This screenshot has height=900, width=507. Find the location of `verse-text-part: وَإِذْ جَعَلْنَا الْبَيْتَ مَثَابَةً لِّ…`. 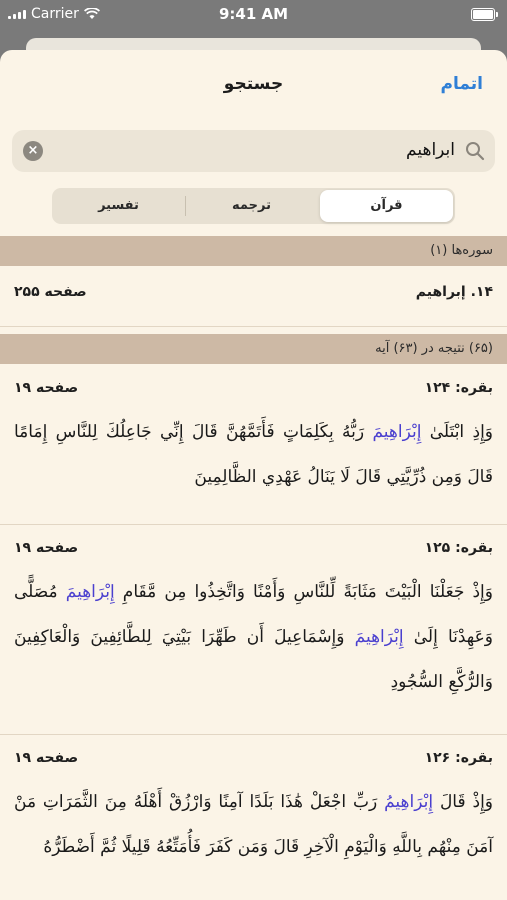

verse-text-part: وَإِذْ جَعَلْنَا الْبَيْتَ مَثَابَةً لِّ… is located at coordinates (303, 592).